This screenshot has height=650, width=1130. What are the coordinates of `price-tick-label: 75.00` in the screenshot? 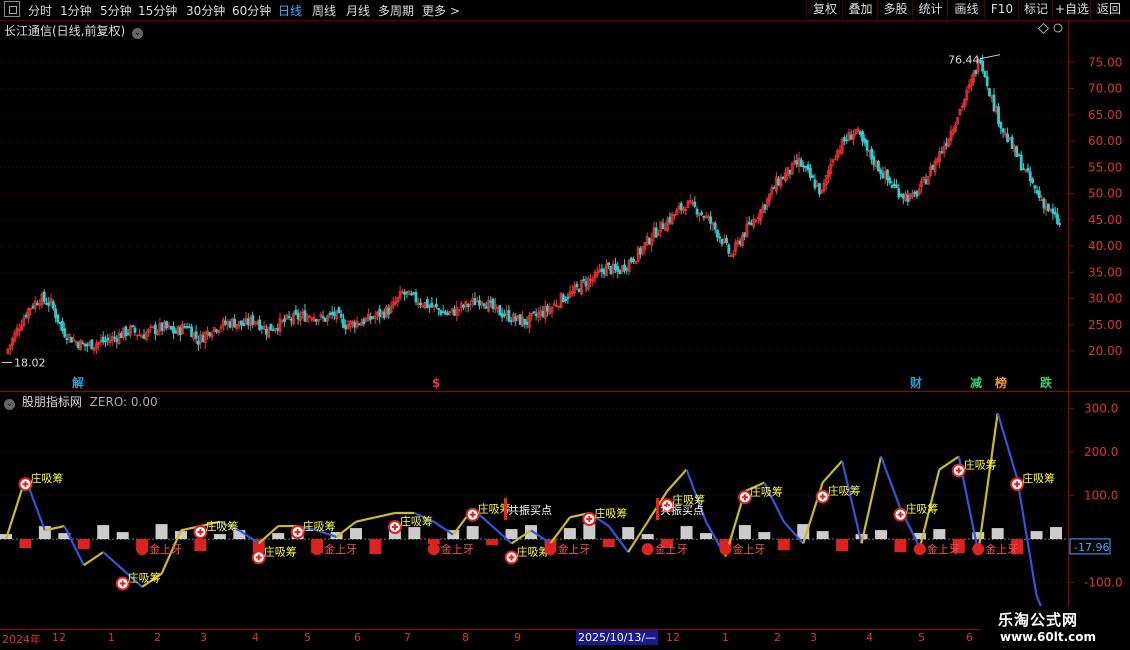 It's located at (1105, 62).